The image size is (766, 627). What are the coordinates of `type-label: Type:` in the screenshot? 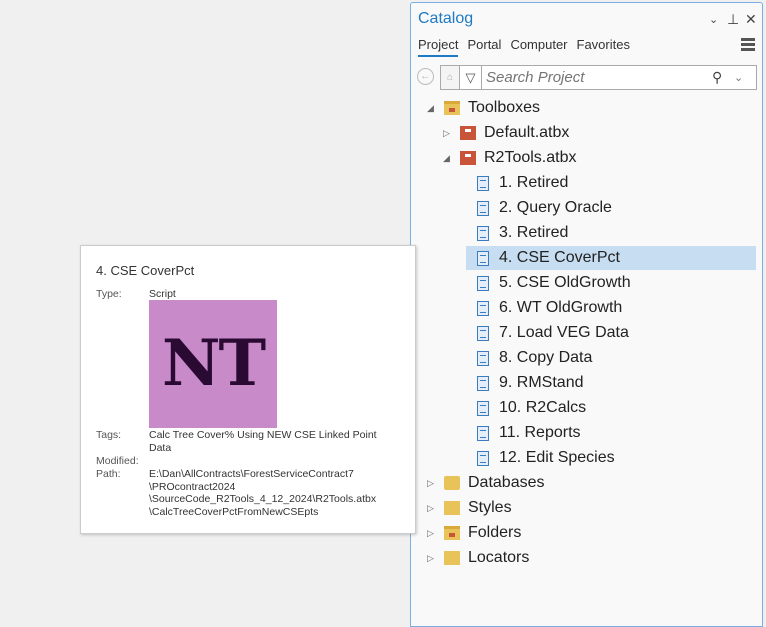 It's located at (109, 294).